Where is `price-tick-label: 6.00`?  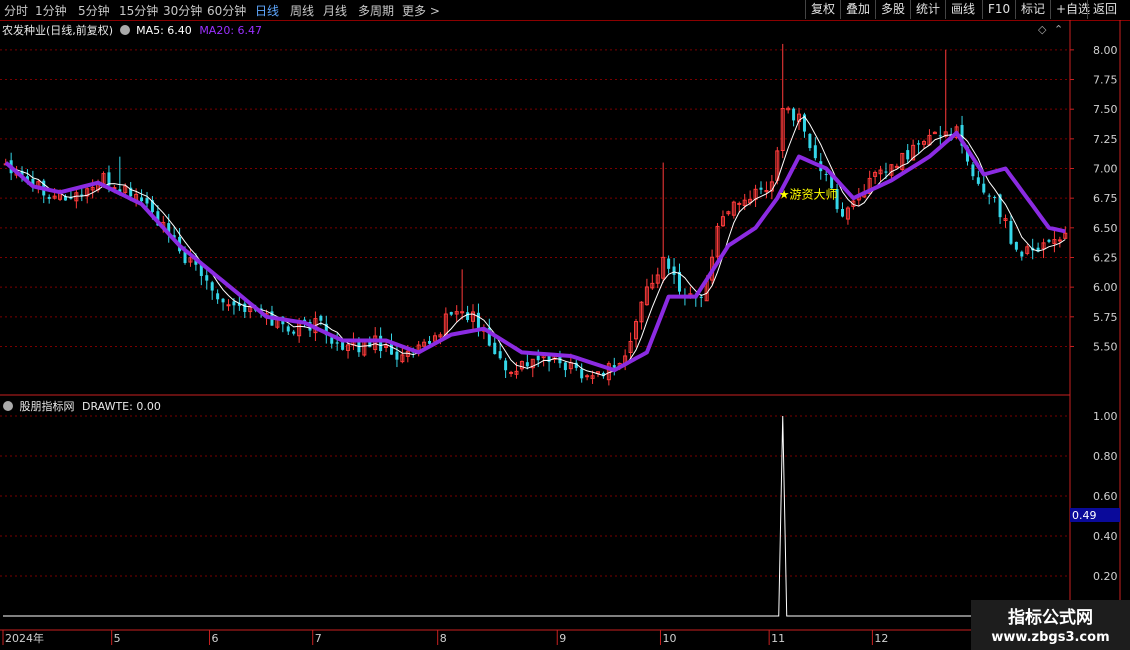 price-tick-label: 6.00 is located at coordinates (1105, 287).